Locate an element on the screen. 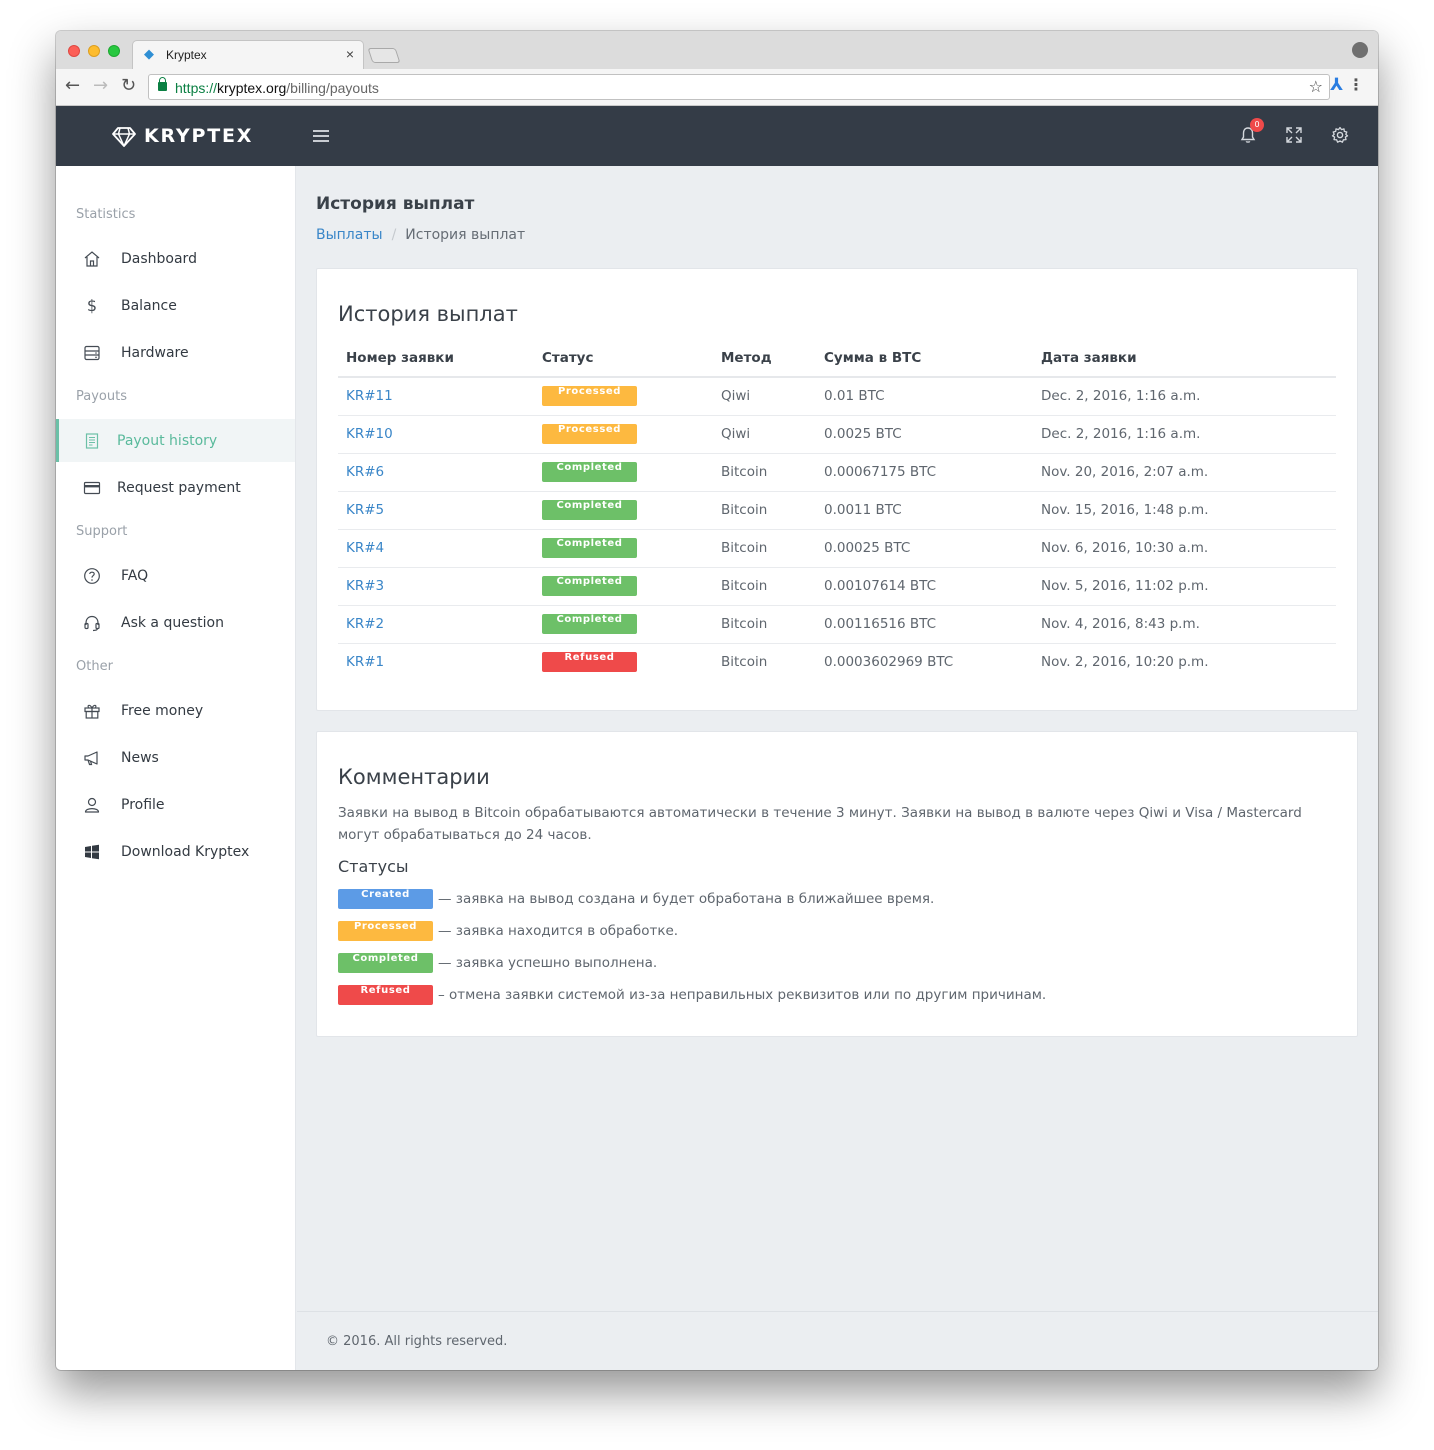  sidebar-item-label: Profile is located at coordinates (143, 804).